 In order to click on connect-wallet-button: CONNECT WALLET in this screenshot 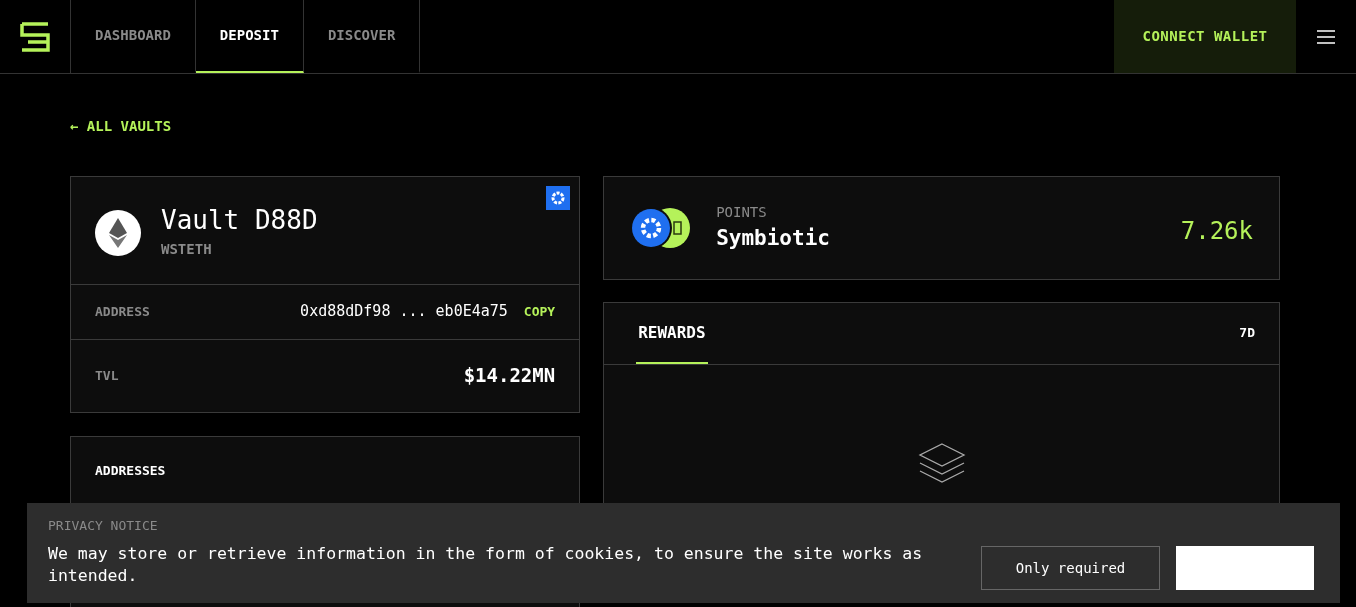, I will do `click(1205, 36)`.